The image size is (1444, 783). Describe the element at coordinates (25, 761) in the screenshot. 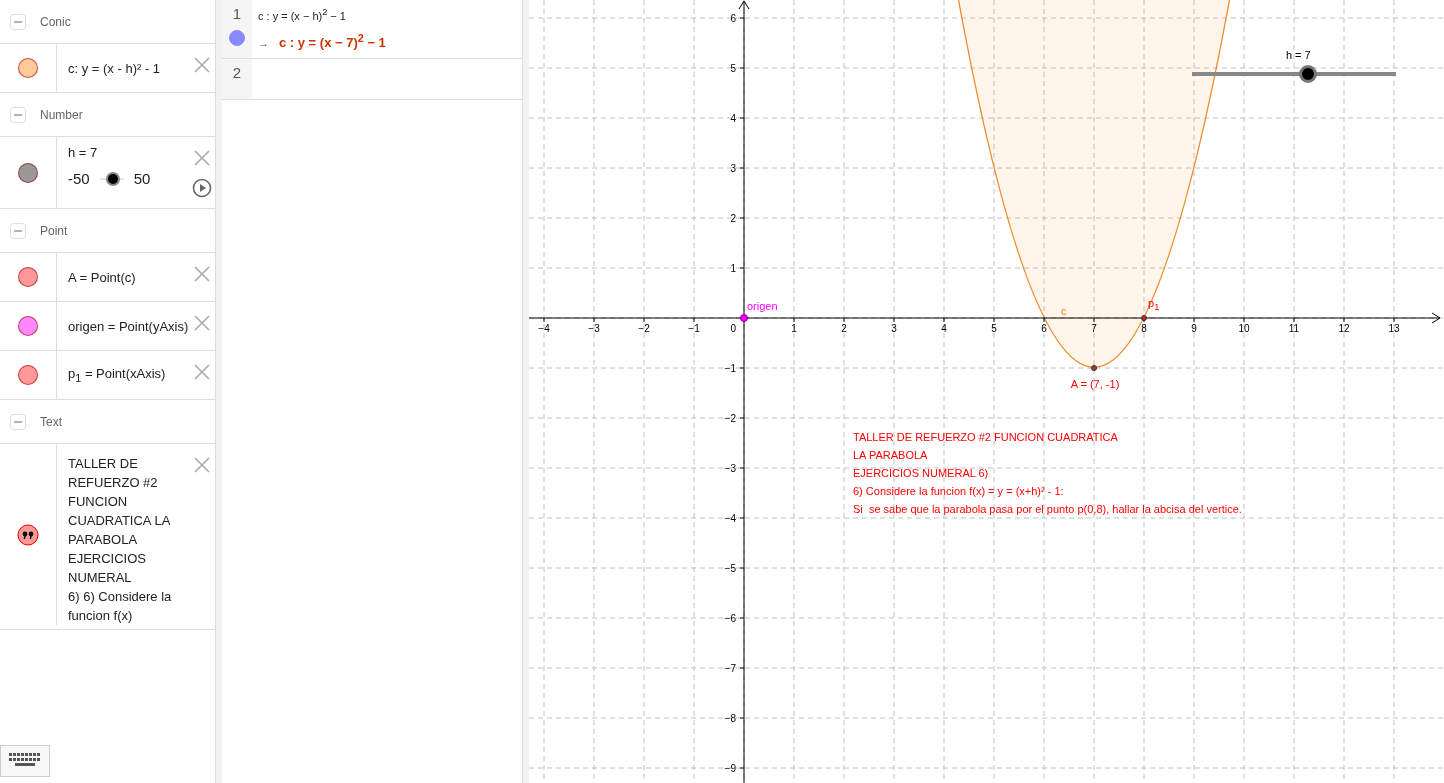

I see `keyboard-button` at that location.